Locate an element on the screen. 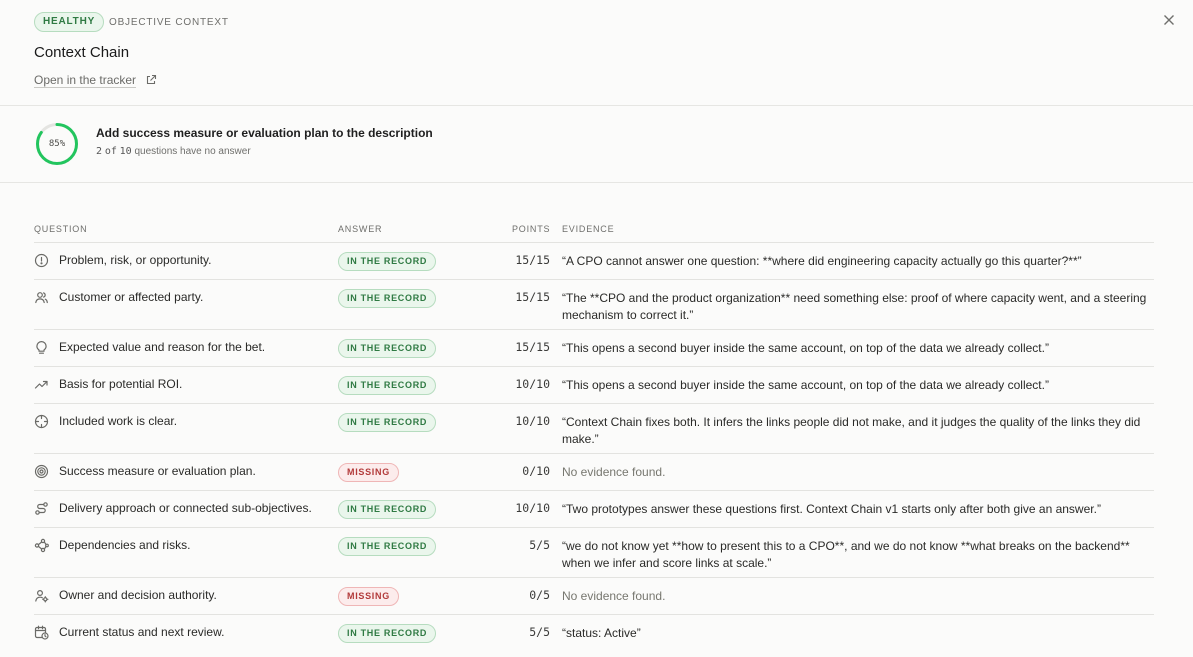 The image size is (1193, 657). of-word: of is located at coordinates (110, 151).